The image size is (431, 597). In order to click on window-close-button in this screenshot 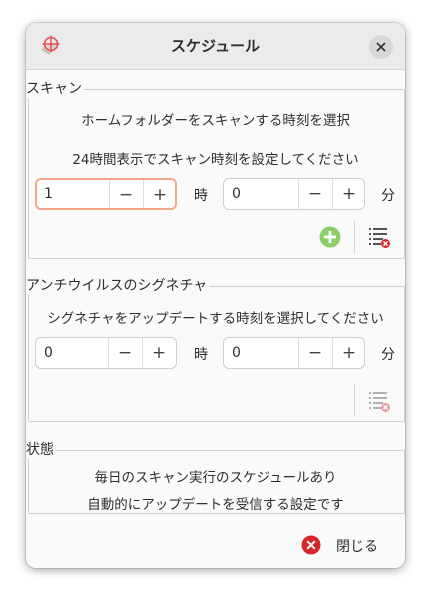, I will do `click(381, 47)`.